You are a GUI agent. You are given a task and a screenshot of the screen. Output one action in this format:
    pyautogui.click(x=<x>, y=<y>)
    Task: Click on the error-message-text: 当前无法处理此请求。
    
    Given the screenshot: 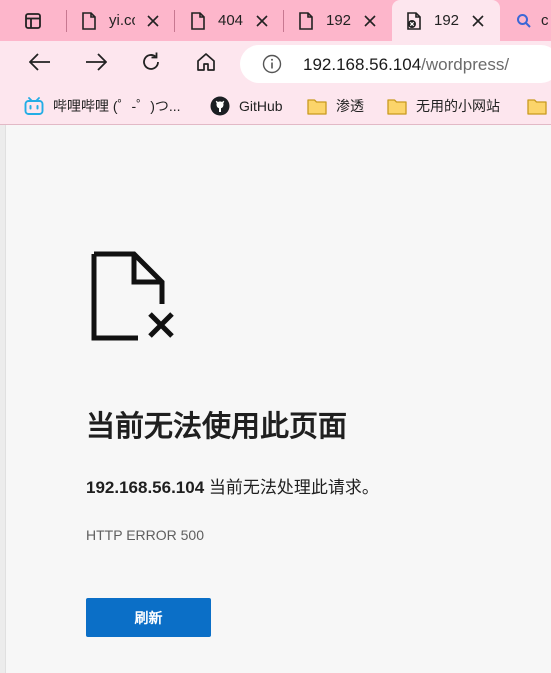 What is the action you would take?
    pyautogui.click(x=291, y=487)
    